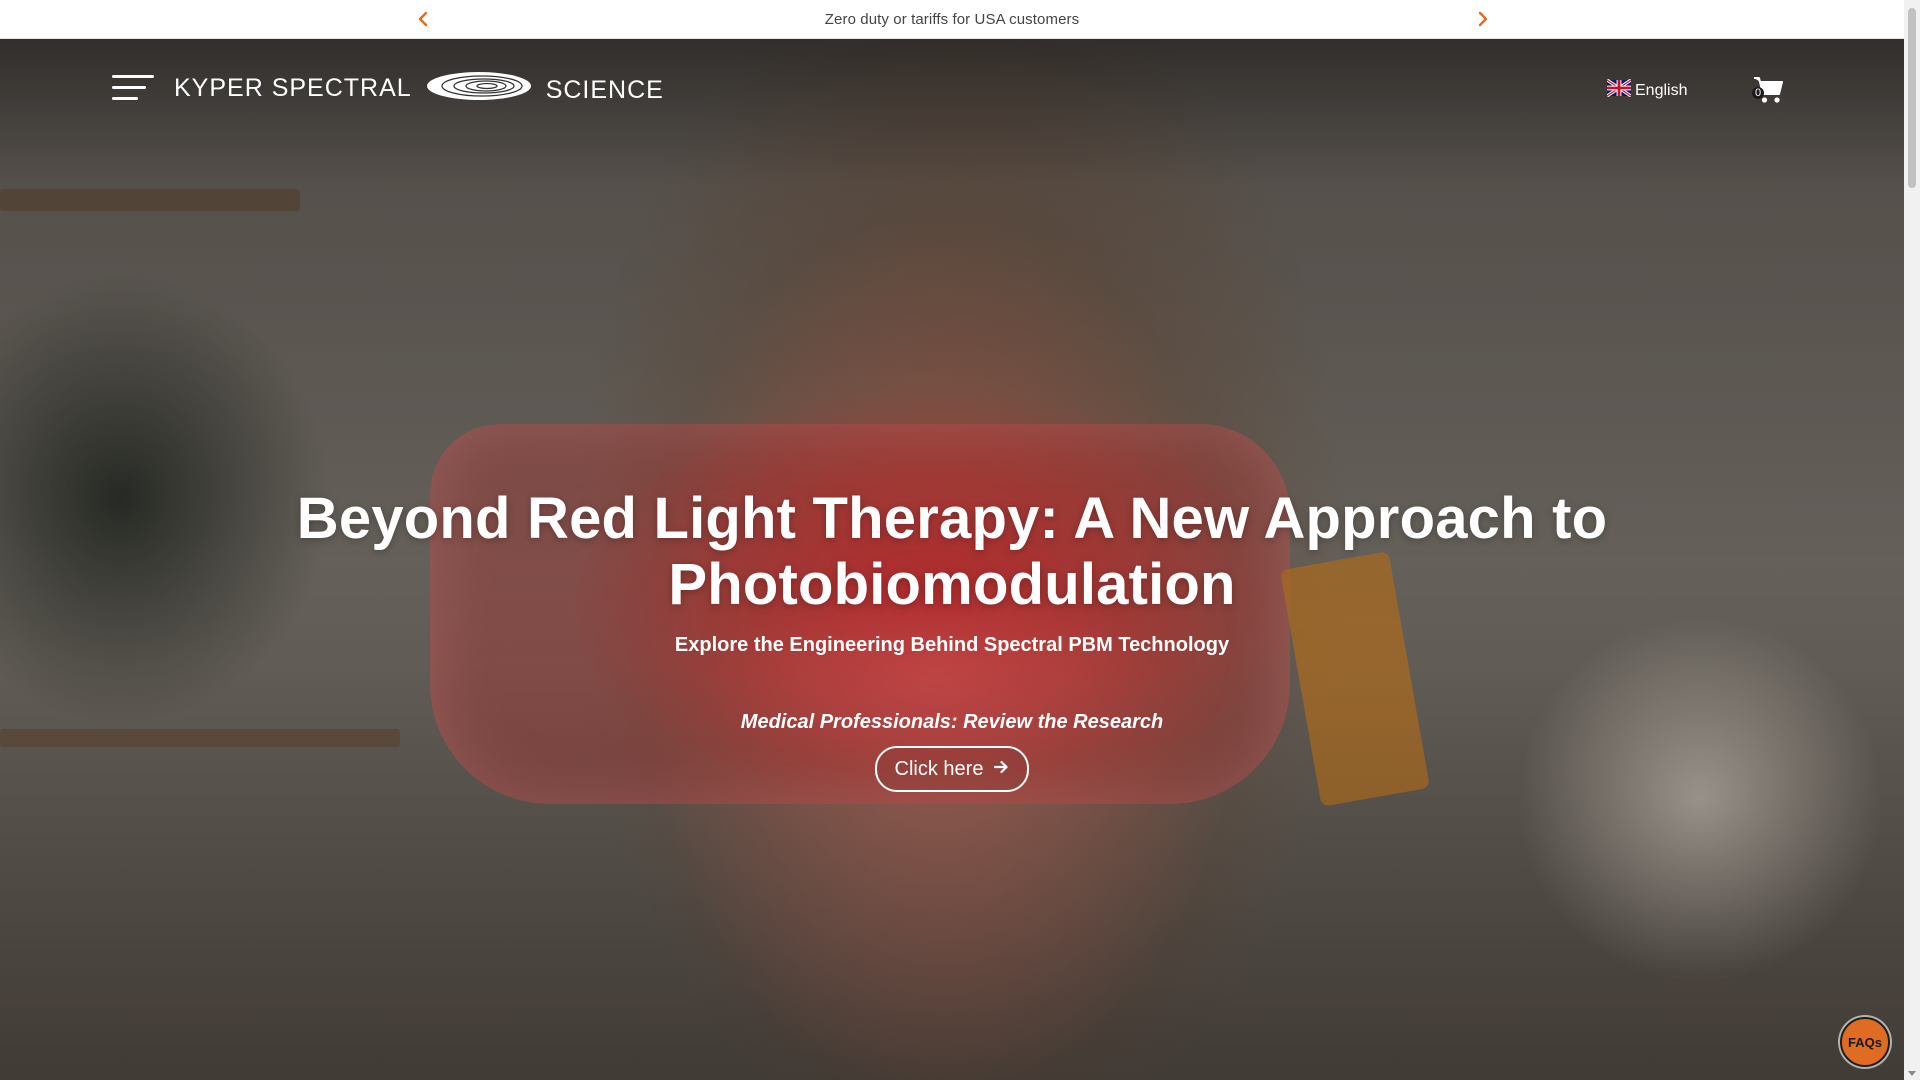 This screenshot has width=1920, height=1080. I want to click on click-here-button: Click here, so click(952, 769).